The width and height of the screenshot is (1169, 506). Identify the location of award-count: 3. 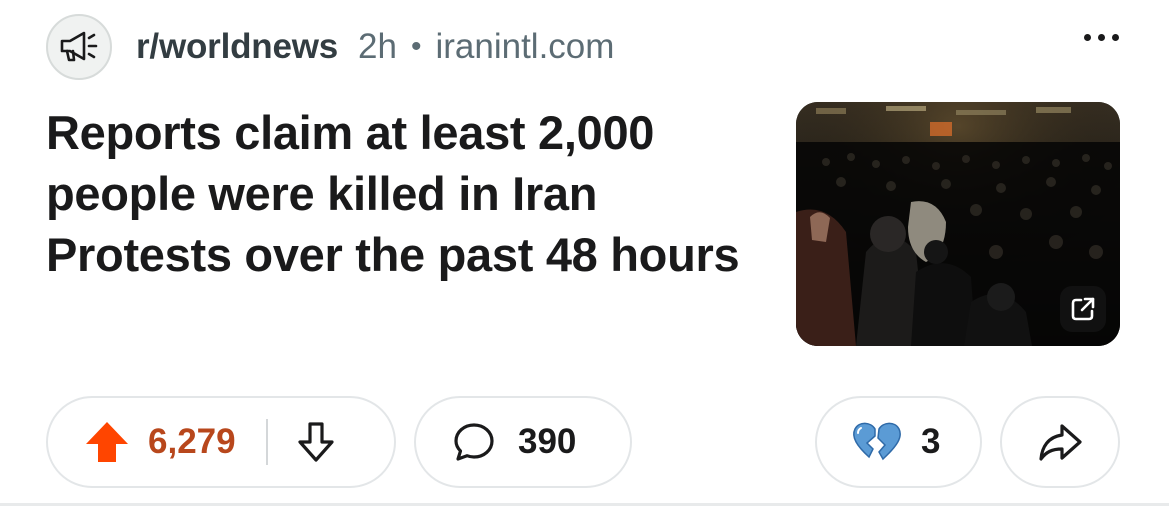
(931, 441).